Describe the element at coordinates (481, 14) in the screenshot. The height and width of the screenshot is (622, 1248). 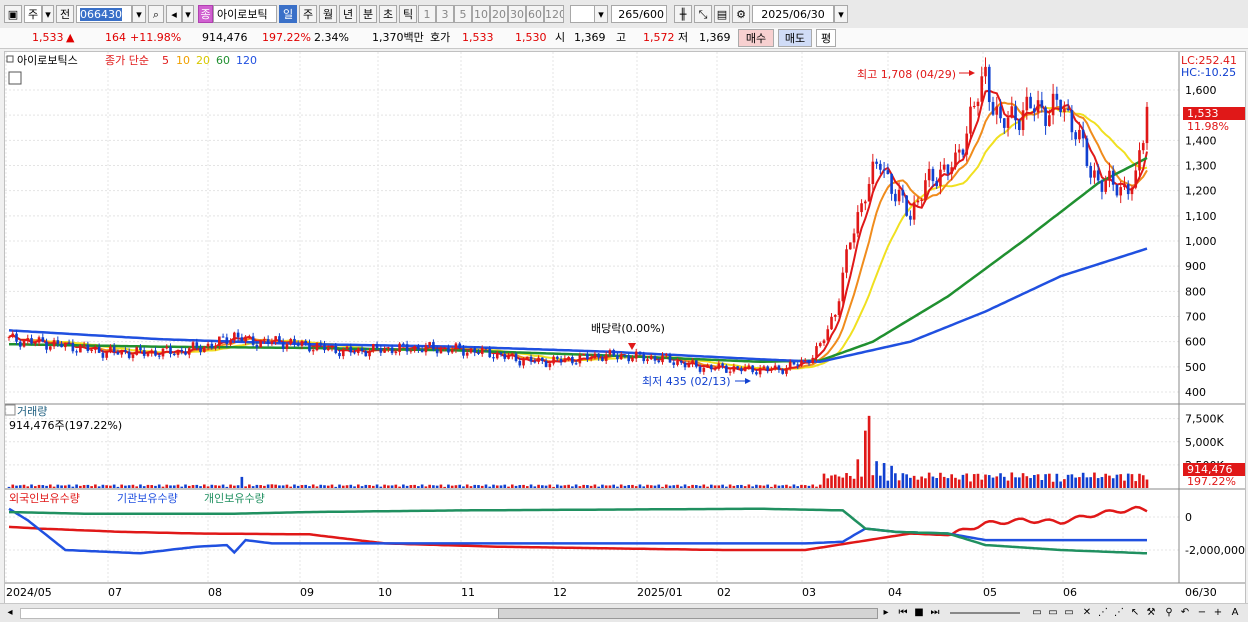
I see `interval-tab-3: 10` at that location.